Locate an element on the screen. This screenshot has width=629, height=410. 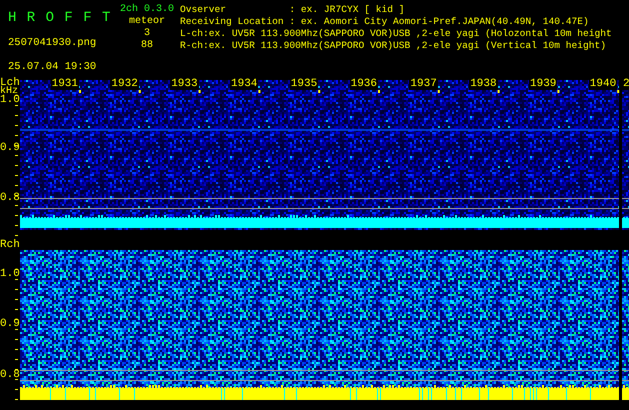
time-label: 1933 is located at coordinates (184, 84).